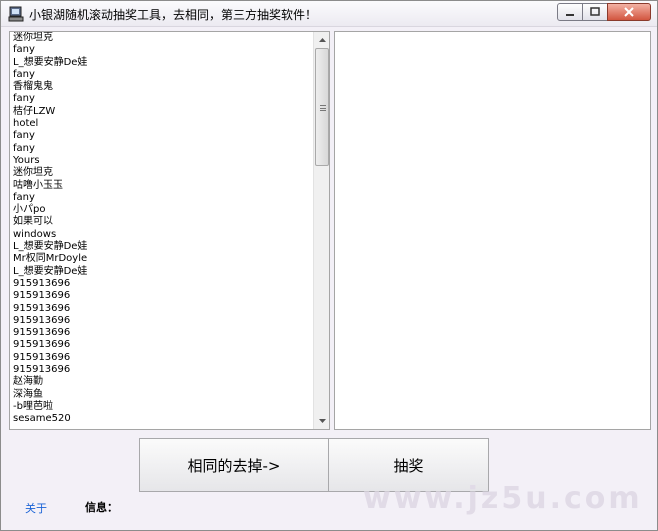 The width and height of the screenshot is (658, 531). I want to click on list-item: sesame520, so click(163, 419).